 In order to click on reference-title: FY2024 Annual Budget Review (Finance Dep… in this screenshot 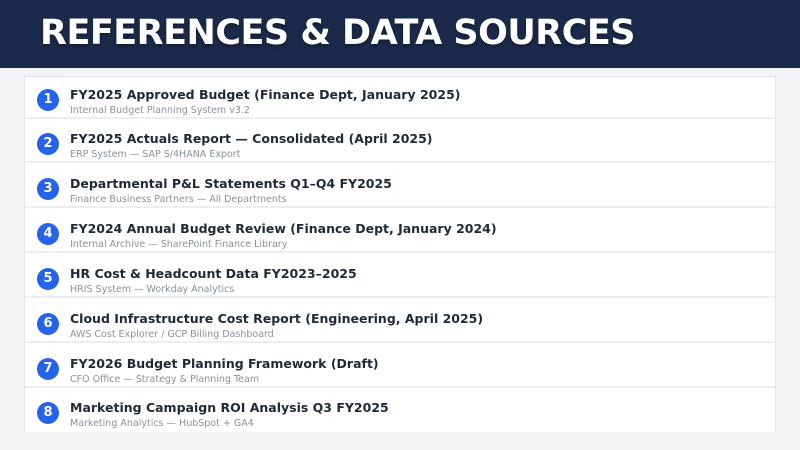, I will do `click(283, 228)`.